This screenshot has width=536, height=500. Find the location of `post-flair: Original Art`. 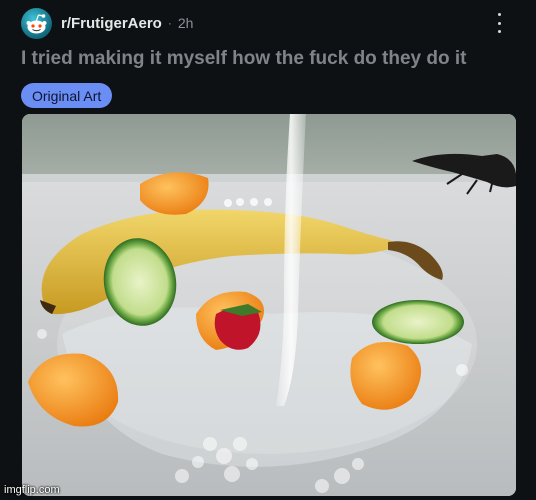

post-flair: Original Art is located at coordinates (67, 95).